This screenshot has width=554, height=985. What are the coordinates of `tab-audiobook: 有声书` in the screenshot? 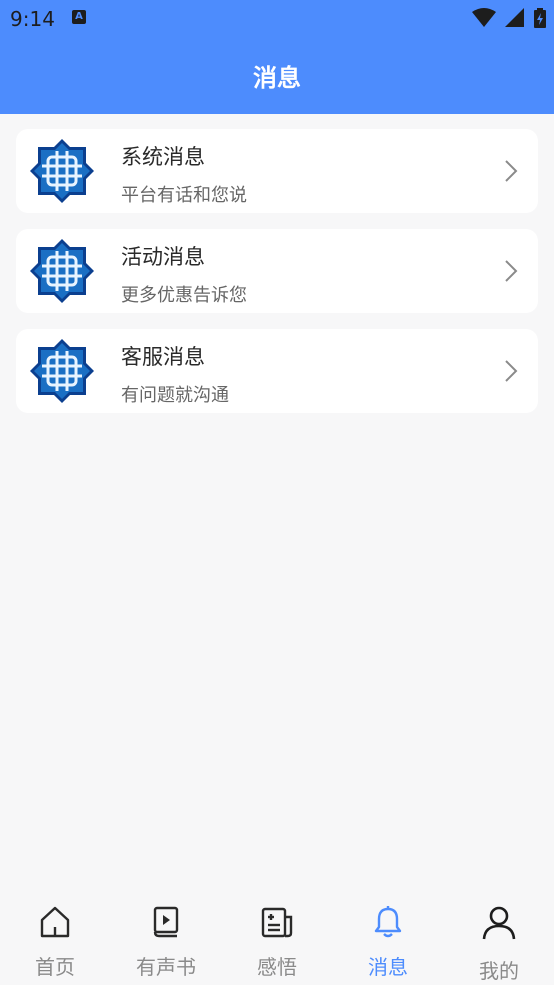 It's located at (166, 940).